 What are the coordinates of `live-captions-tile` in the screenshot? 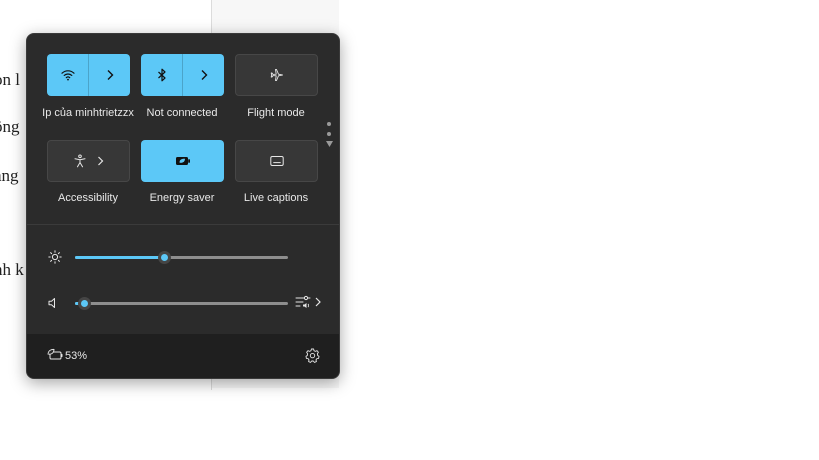 It's located at (276, 161).